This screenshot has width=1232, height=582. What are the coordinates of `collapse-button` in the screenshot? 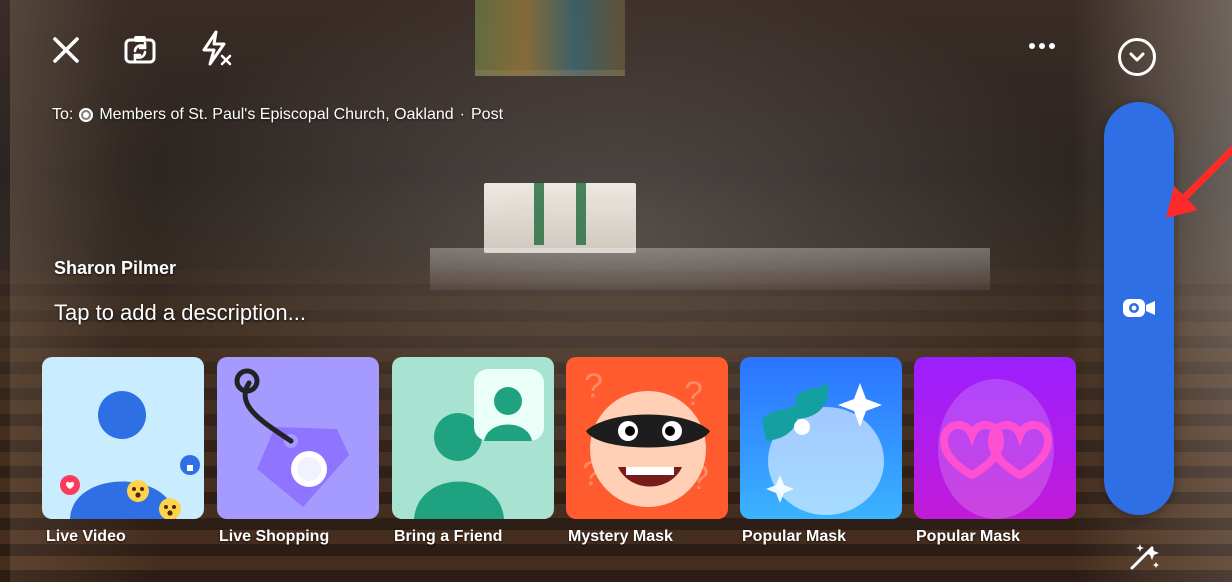 It's located at (1137, 57).